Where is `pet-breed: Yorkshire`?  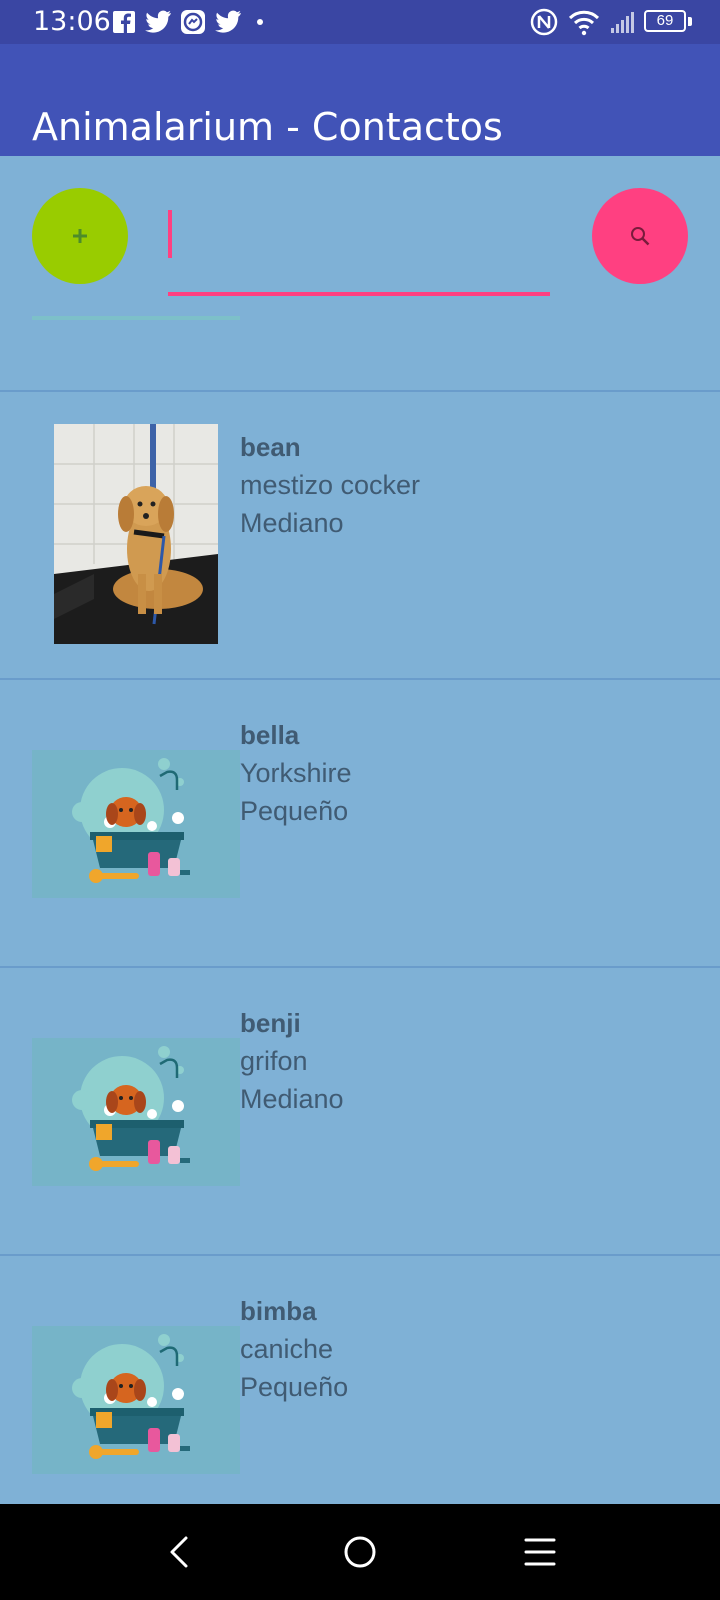 pet-breed: Yorkshire is located at coordinates (296, 773).